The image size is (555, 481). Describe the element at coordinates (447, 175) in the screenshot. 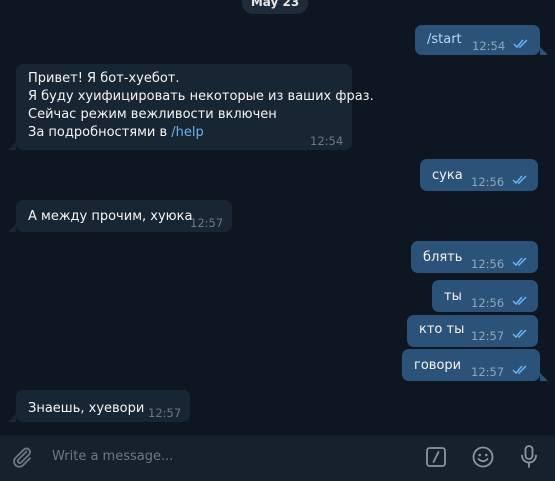

I see `message-text: сука` at that location.